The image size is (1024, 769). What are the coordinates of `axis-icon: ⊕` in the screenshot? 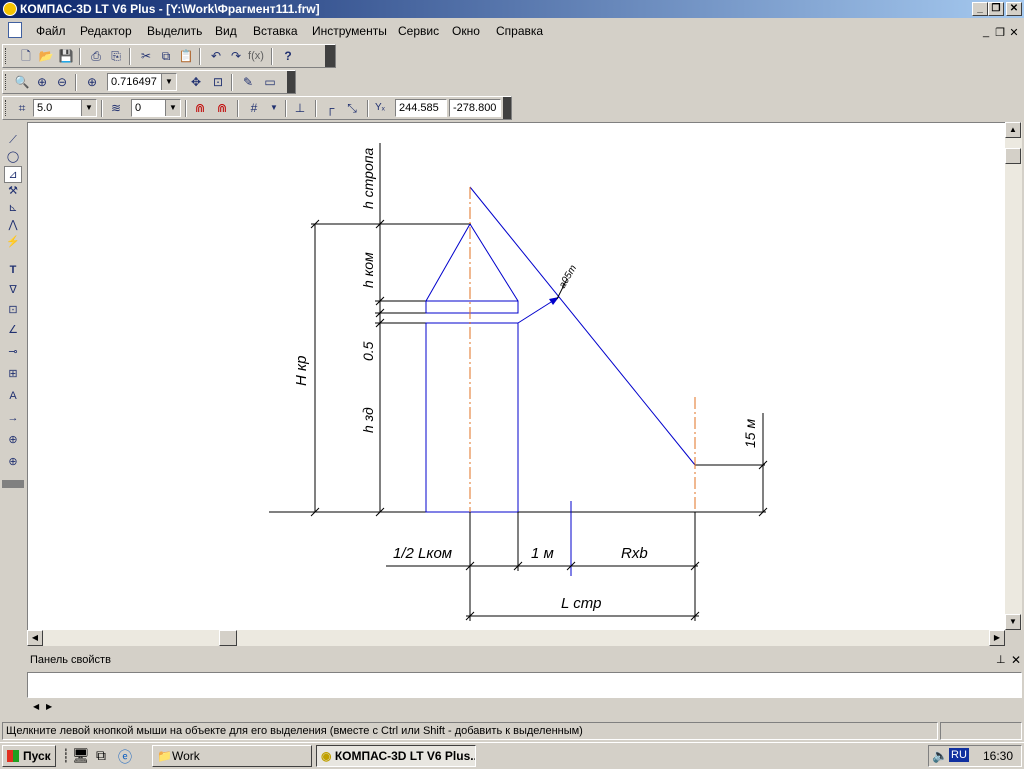 It's located at (13, 440).